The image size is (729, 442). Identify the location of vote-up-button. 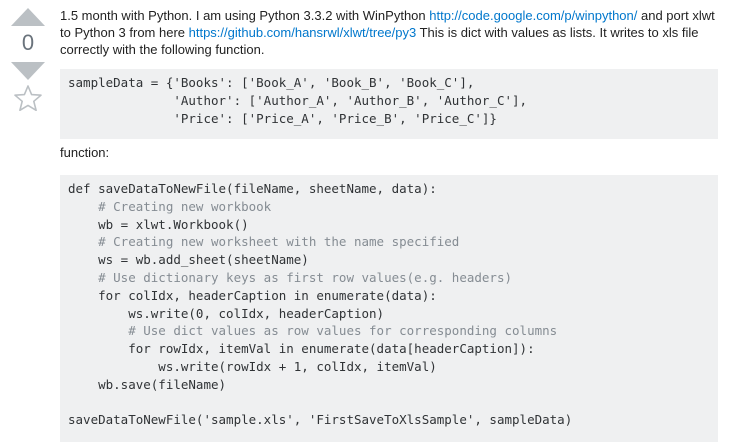
(28, 19).